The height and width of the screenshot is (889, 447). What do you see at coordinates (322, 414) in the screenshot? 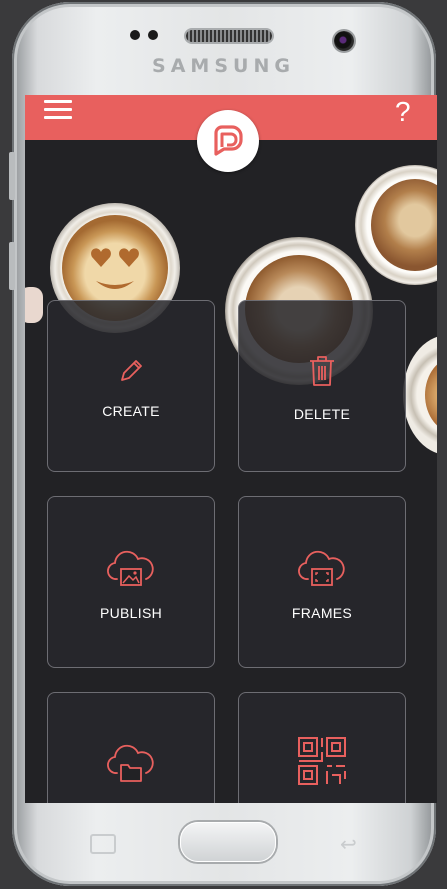
I see `delete-label: DELETE` at bounding box center [322, 414].